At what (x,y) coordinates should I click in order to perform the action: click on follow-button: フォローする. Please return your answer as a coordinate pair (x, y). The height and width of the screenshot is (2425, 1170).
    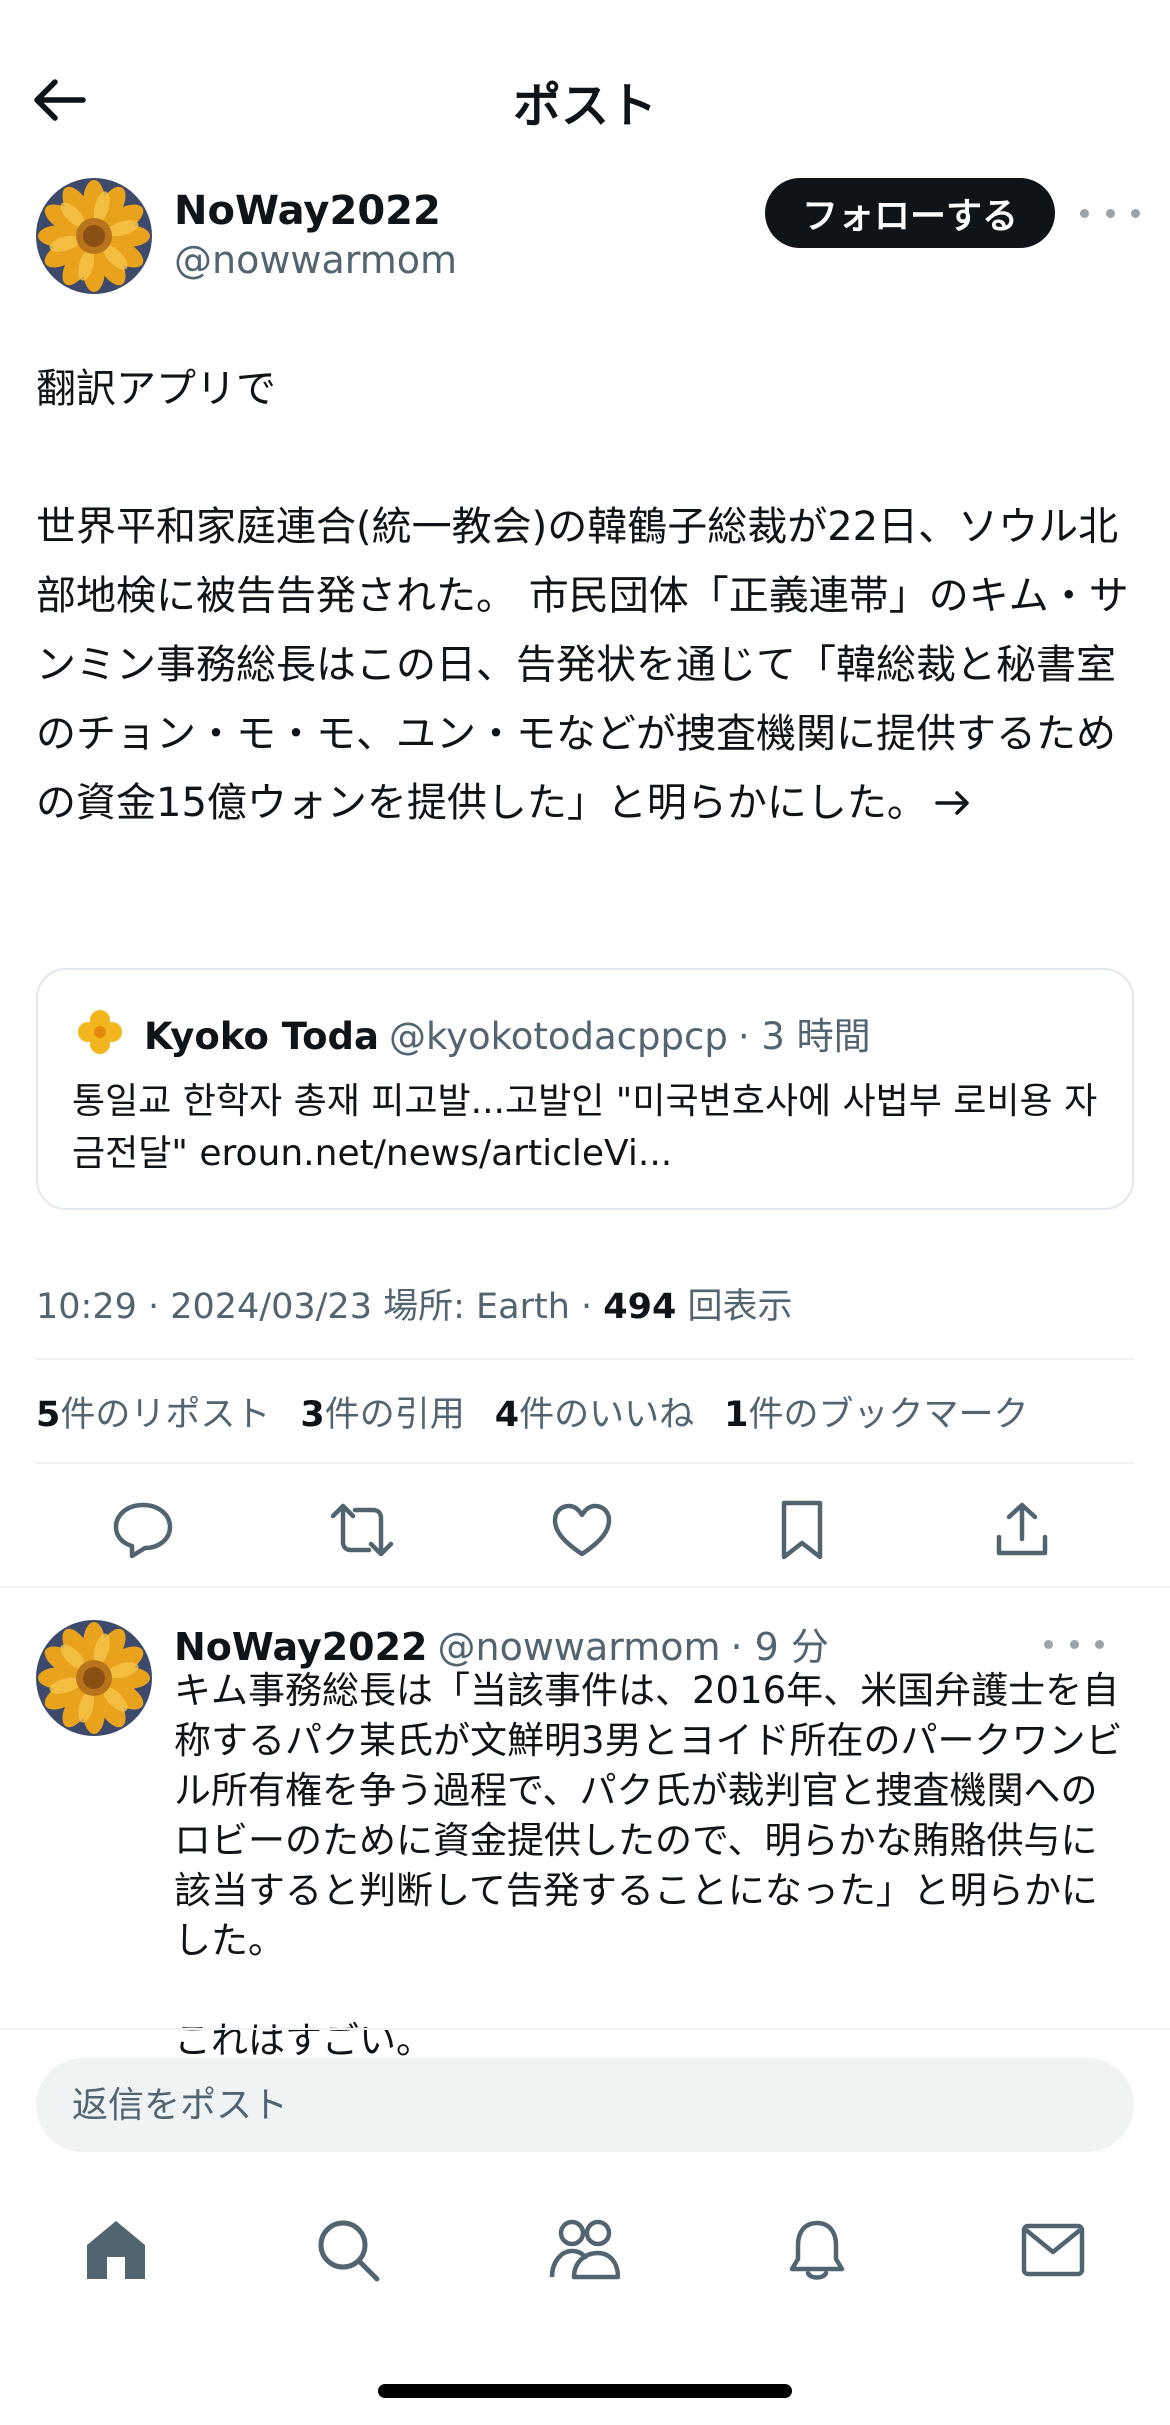
    Looking at the image, I should click on (910, 213).